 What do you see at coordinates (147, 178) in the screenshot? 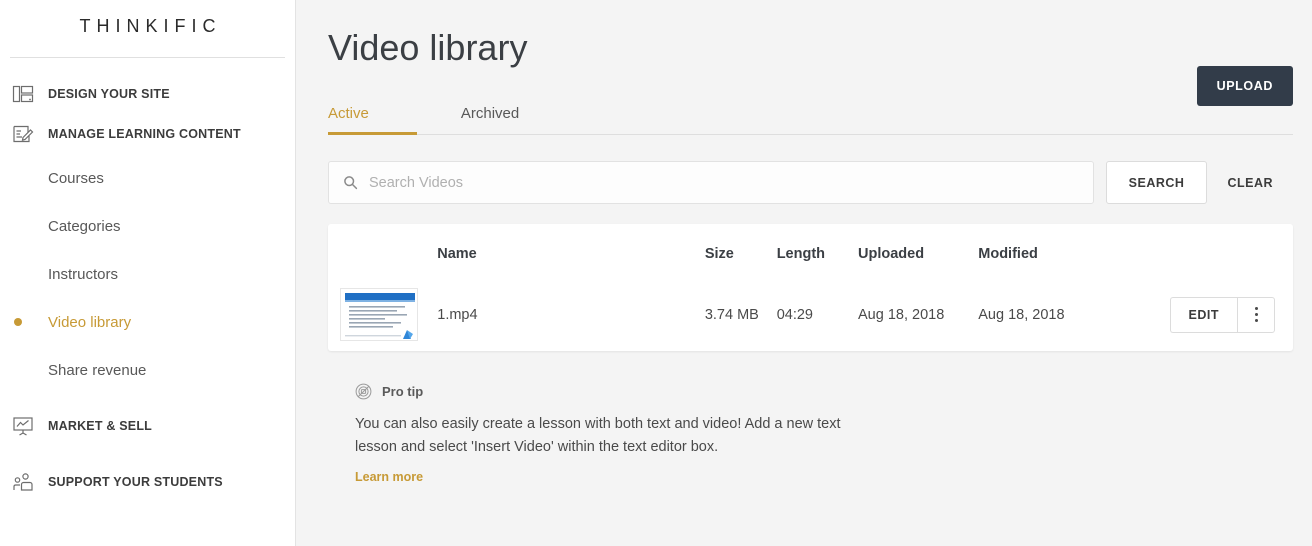
I see `sidebar-item-courses: Courses` at bounding box center [147, 178].